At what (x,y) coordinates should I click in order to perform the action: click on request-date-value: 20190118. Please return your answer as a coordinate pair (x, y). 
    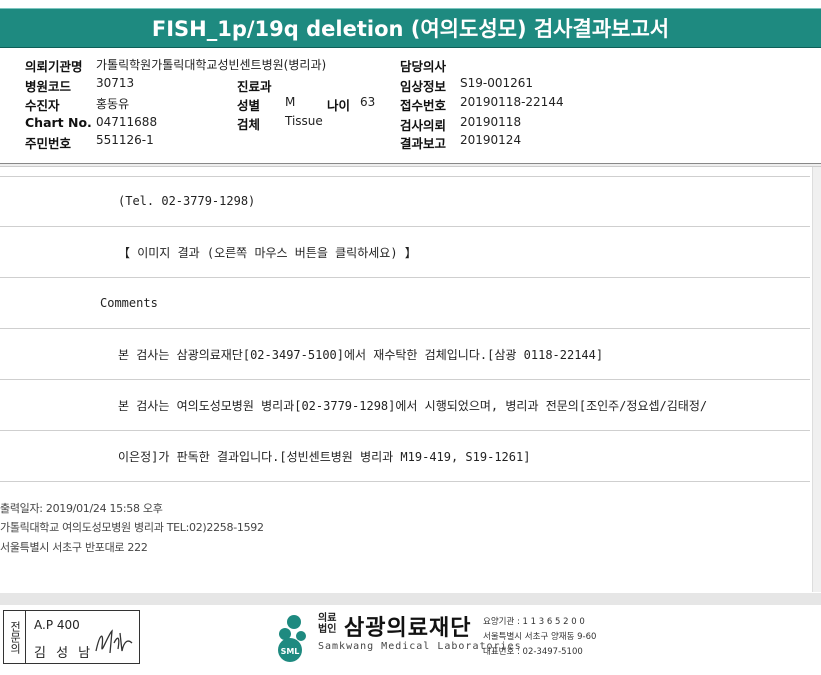
    Looking at the image, I should click on (491, 122).